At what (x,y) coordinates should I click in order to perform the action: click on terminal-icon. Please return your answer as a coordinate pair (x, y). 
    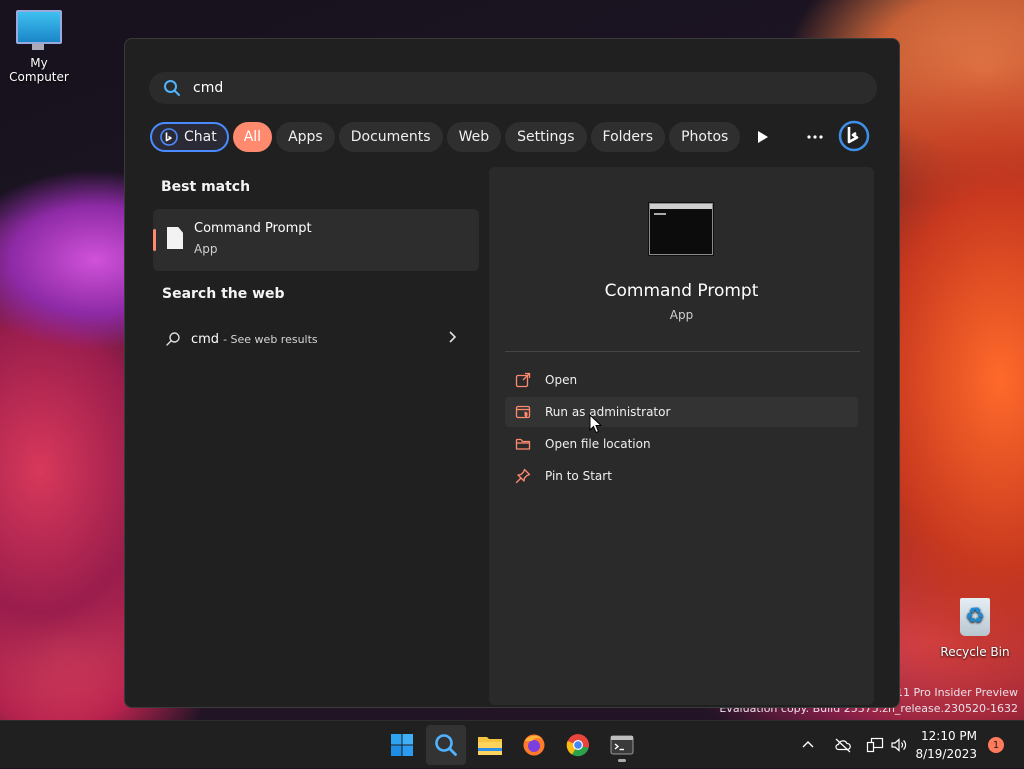
    Looking at the image, I should click on (622, 745).